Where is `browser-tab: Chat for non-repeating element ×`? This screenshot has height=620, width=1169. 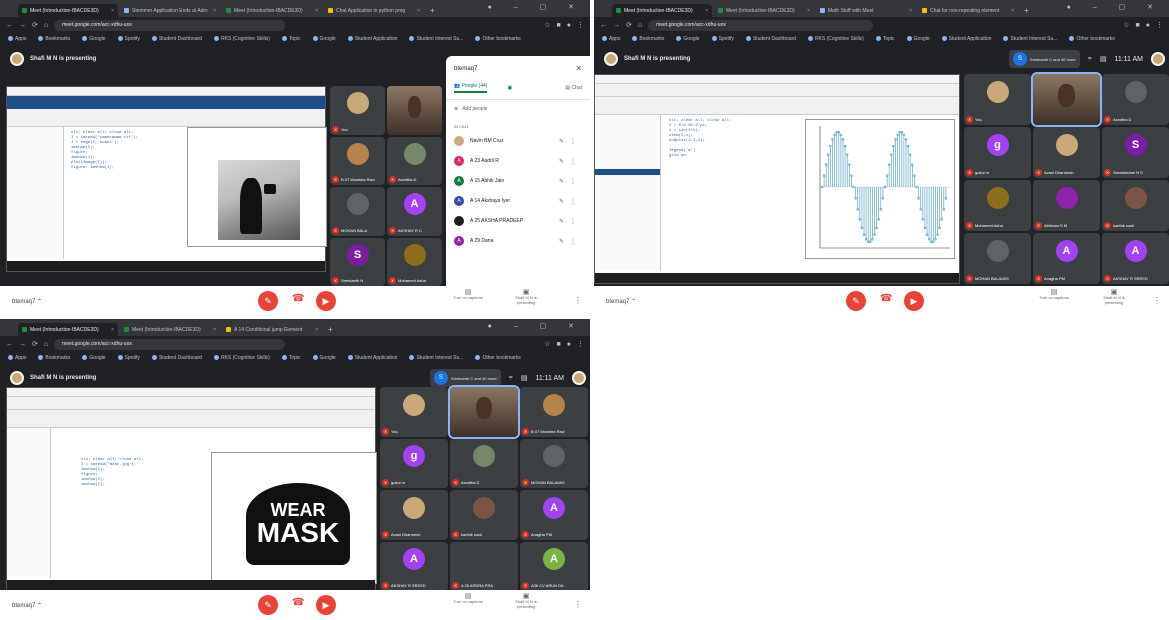
browser-tab: Chat for non-repeating element × is located at coordinates (968, 10).